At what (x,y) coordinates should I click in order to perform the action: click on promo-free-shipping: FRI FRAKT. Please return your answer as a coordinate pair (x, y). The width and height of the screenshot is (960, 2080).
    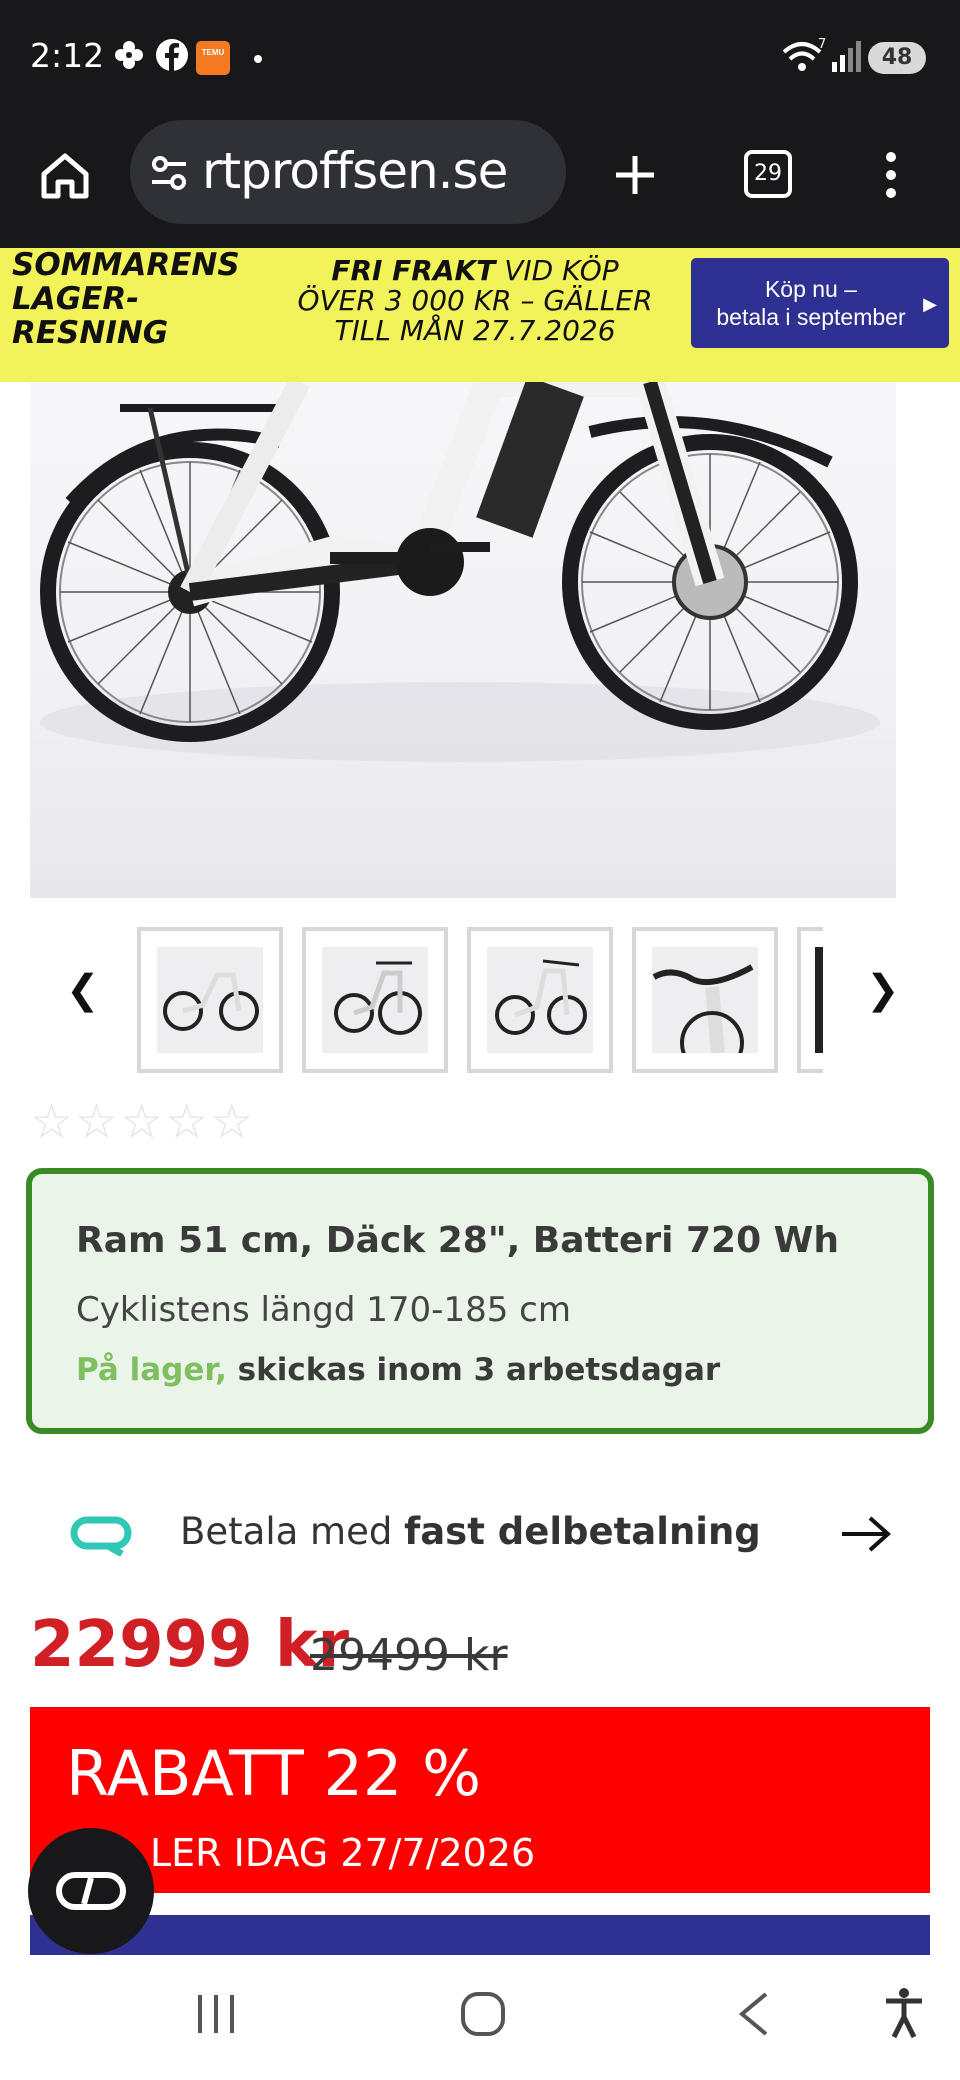
    Looking at the image, I should click on (413, 270).